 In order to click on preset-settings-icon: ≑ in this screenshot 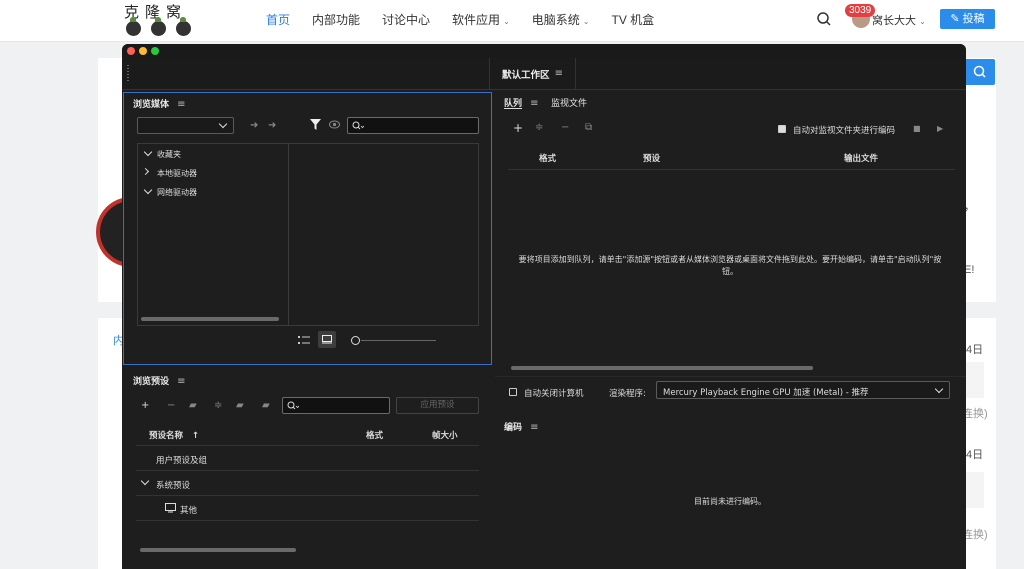, I will do `click(218, 406)`.